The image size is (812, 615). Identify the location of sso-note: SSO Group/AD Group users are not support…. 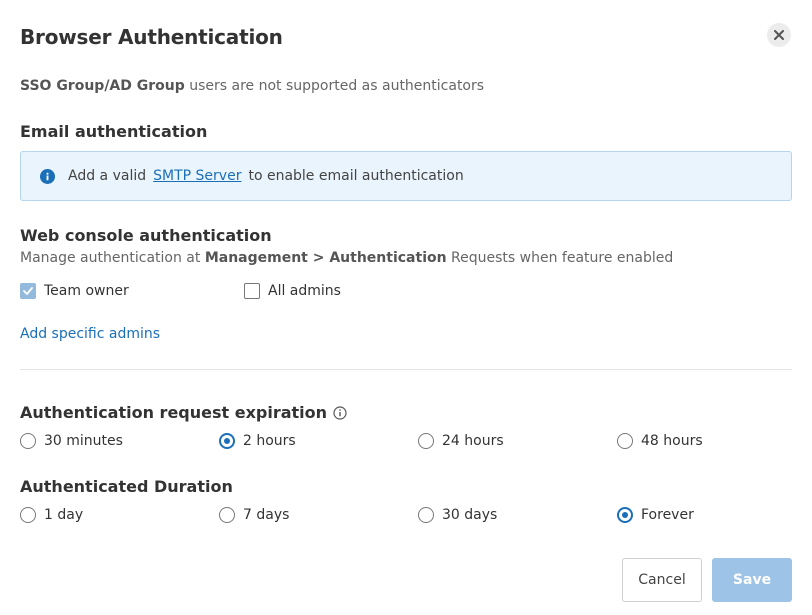
(252, 86).